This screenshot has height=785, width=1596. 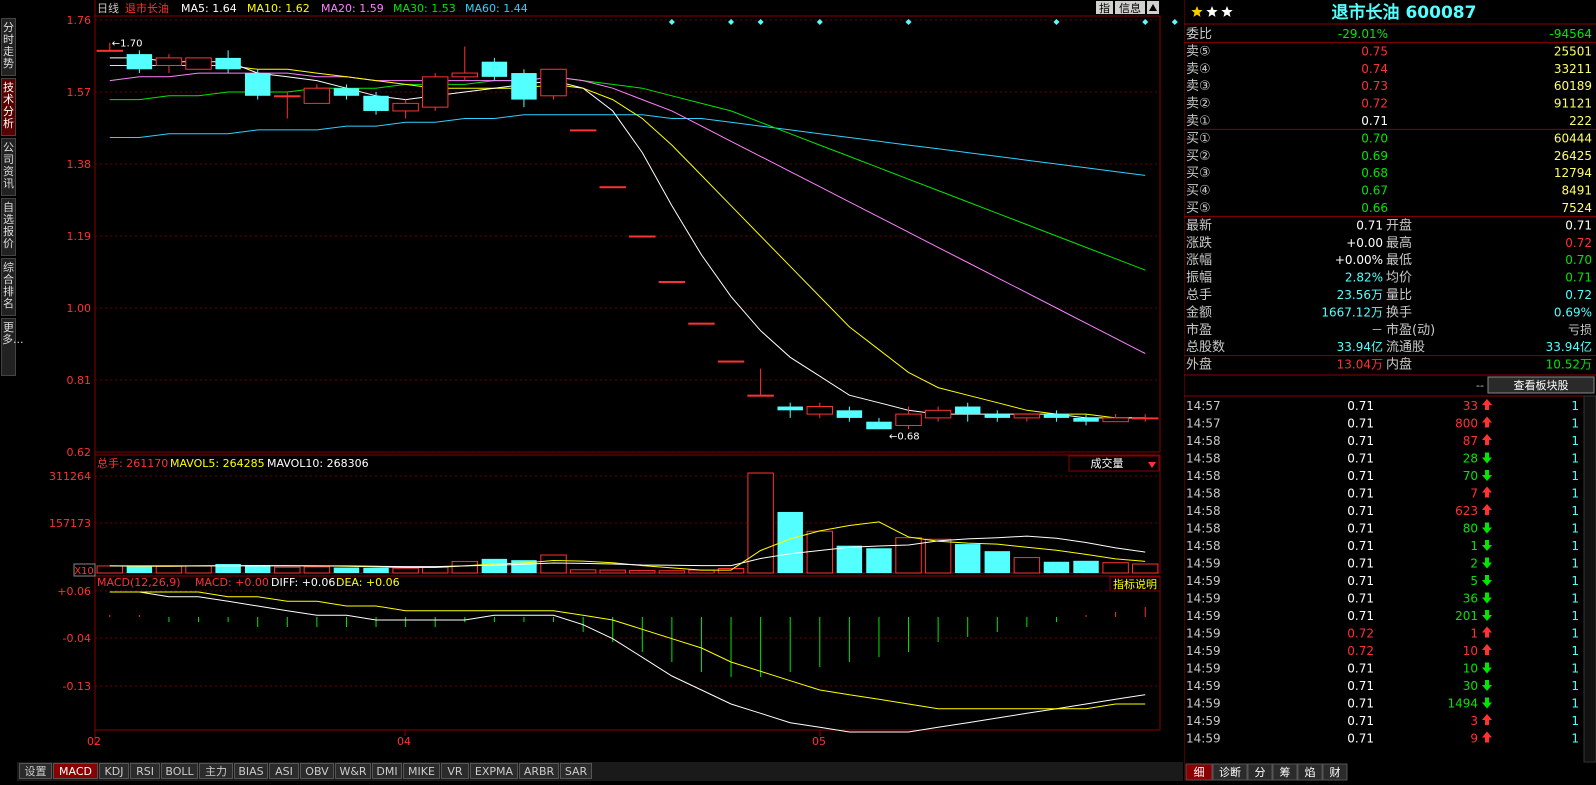 I want to click on sidebar-tab-4: 综合排名, so click(x=8, y=287).